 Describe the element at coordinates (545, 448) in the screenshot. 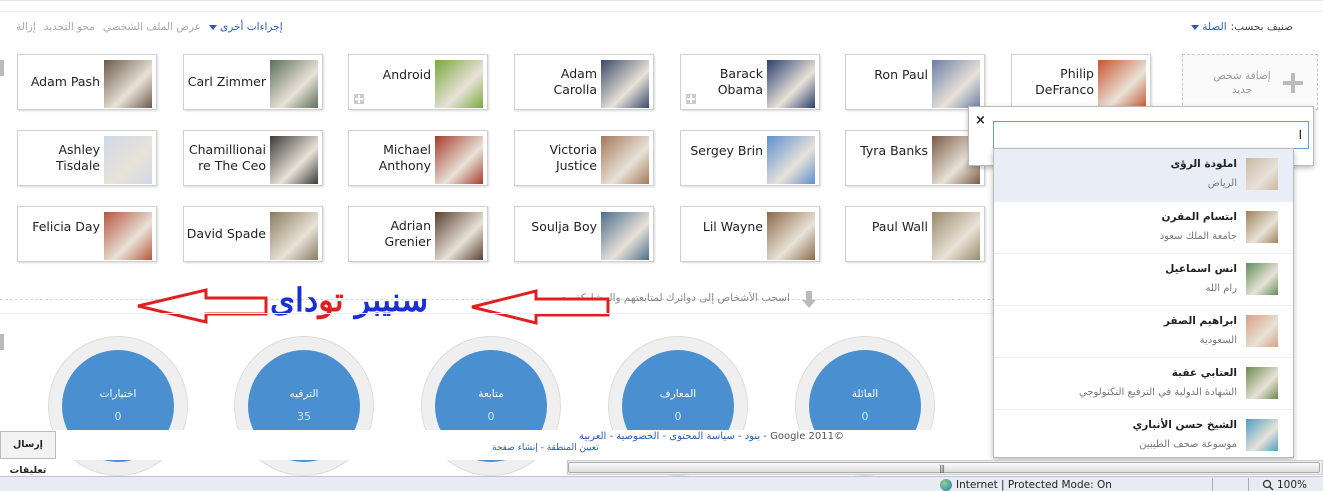

I see `footer-links-line-2: تعيين المنطقة - إنشاء صفحة` at that location.